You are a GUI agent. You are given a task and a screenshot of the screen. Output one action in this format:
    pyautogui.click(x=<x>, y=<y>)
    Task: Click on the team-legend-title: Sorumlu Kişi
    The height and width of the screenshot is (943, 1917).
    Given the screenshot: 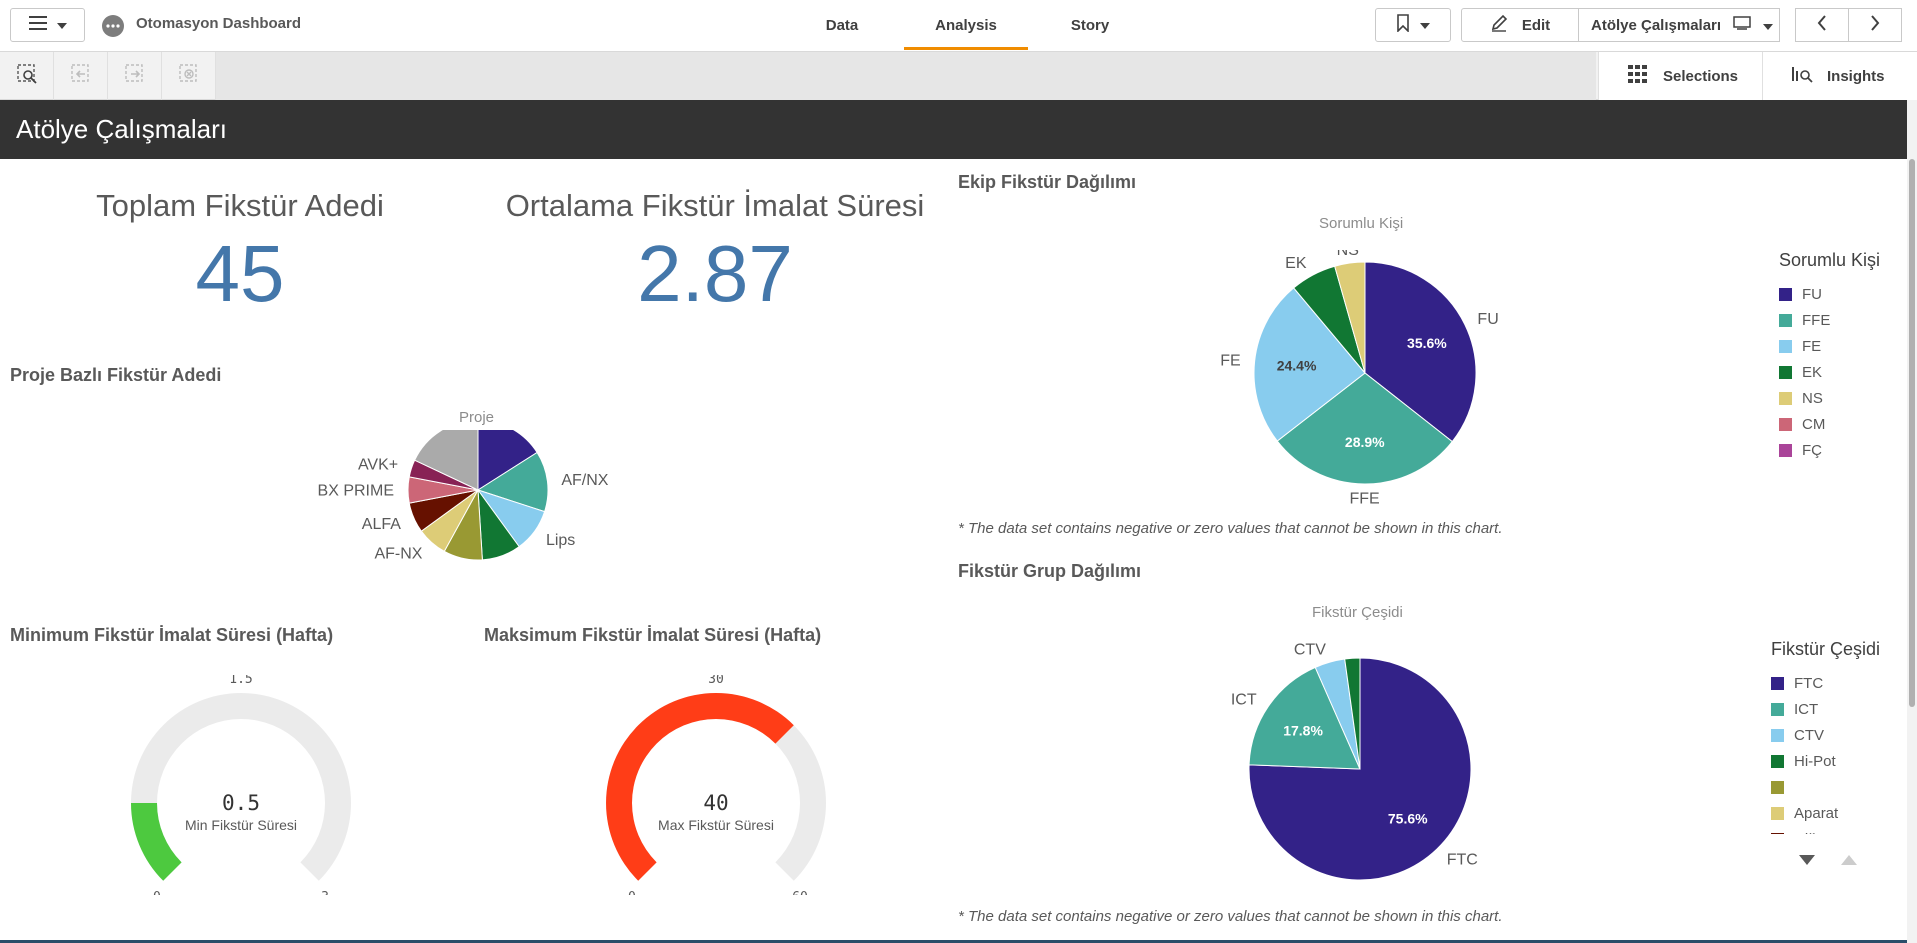 What is the action you would take?
    pyautogui.click(x=1830, y=260)
    